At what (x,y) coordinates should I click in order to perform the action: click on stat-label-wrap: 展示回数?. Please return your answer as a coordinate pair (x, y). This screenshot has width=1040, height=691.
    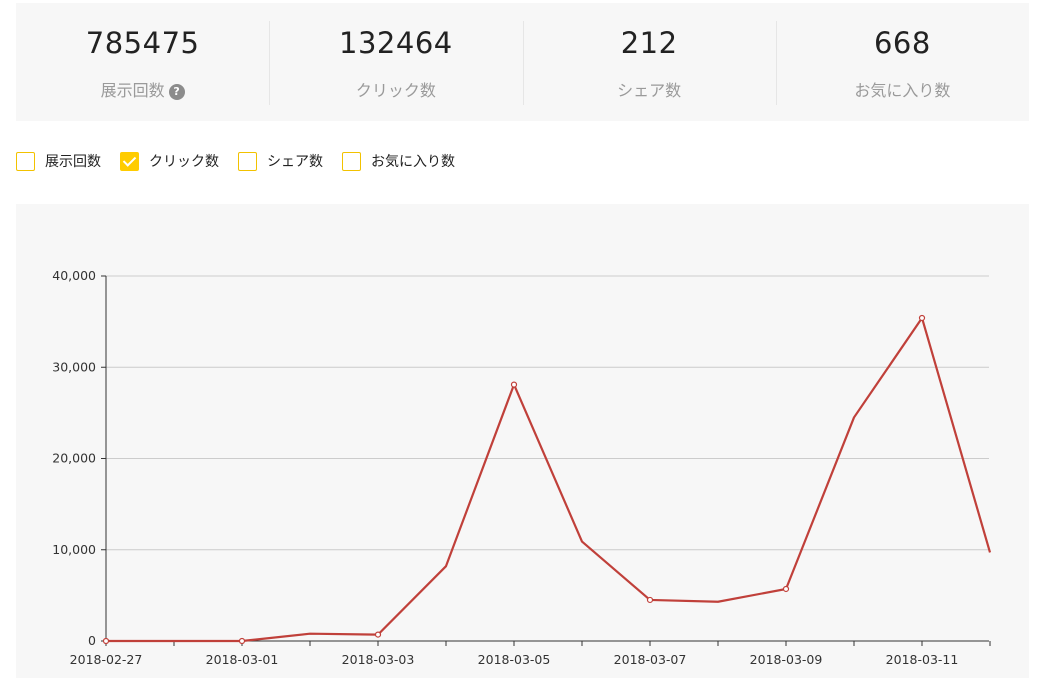
    Looking at the image, I should click on (142, 91).